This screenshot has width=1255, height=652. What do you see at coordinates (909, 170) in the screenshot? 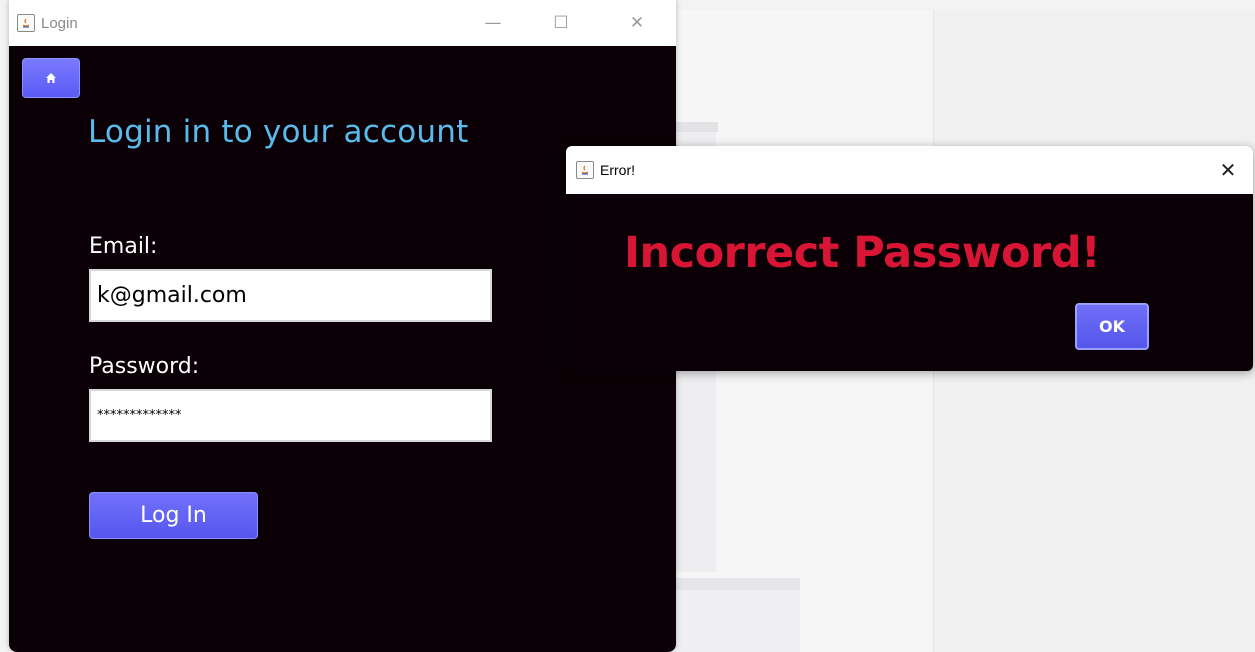
I see `error-titlebar: Error! ✕` at bounding box center [909, 170].